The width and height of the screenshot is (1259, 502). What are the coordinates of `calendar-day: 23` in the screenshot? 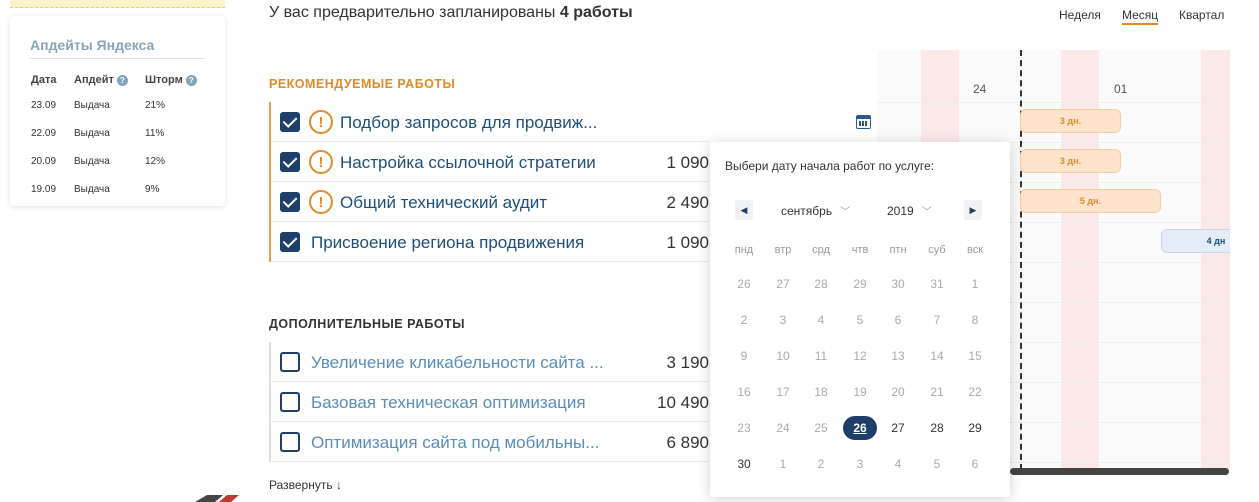 It's located at (744, 428).